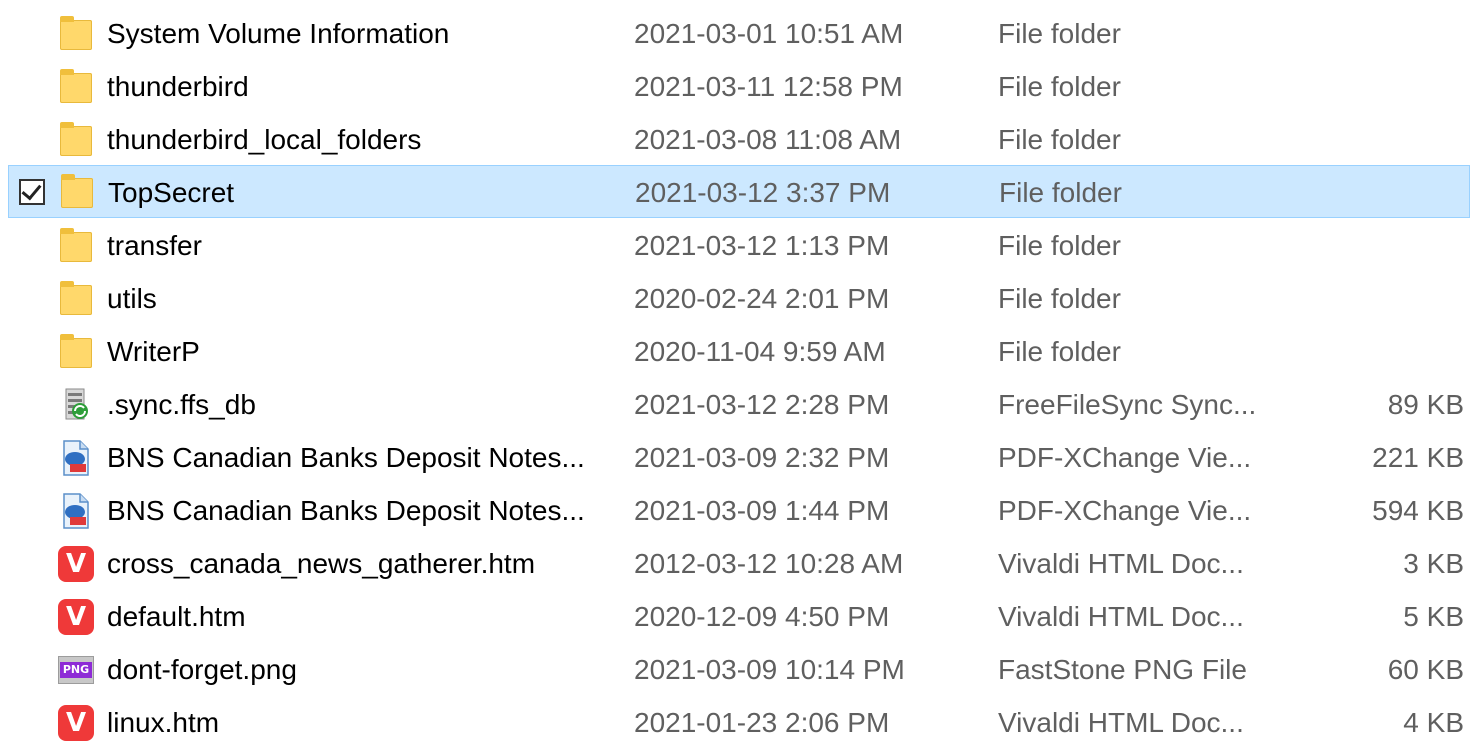 The width and height of the screenshot is (1470, 749). I want to click on file-name: WriterP, so click(153, 351).